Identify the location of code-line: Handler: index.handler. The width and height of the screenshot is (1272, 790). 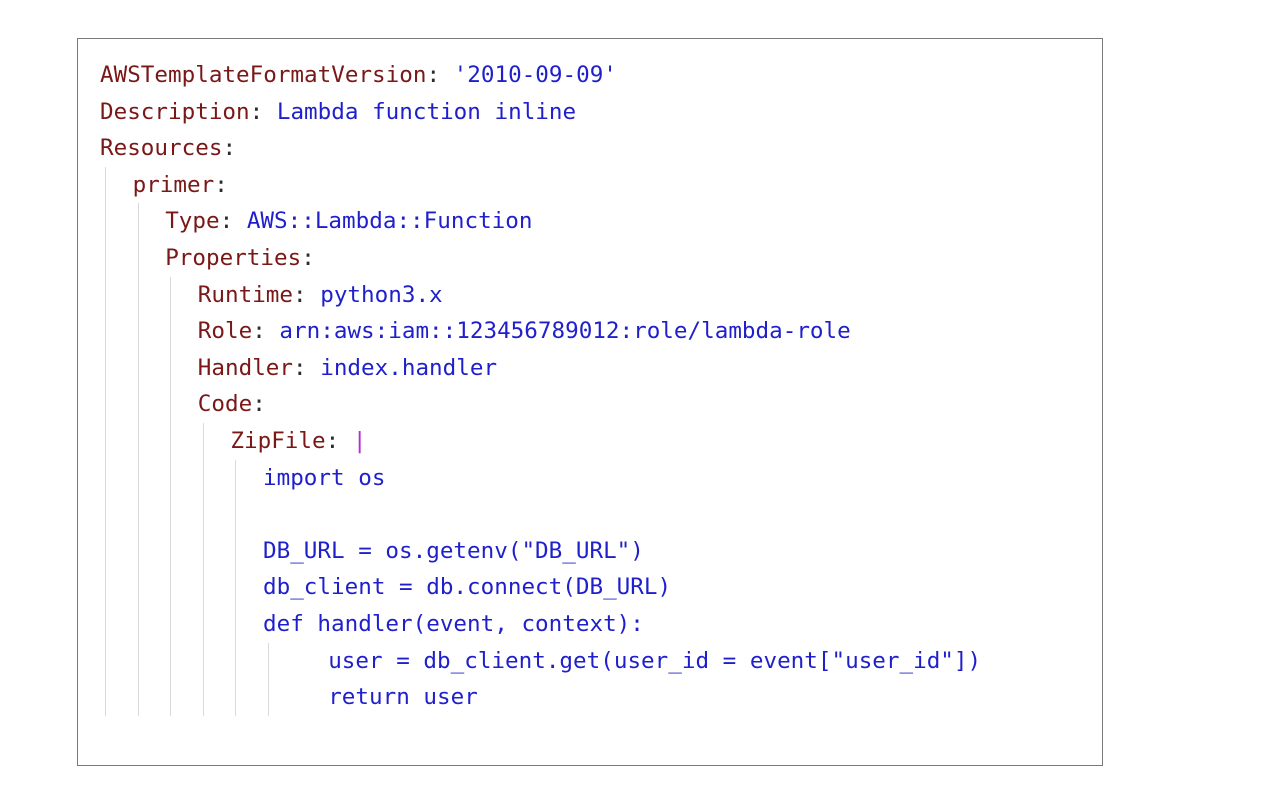
(601, 368).